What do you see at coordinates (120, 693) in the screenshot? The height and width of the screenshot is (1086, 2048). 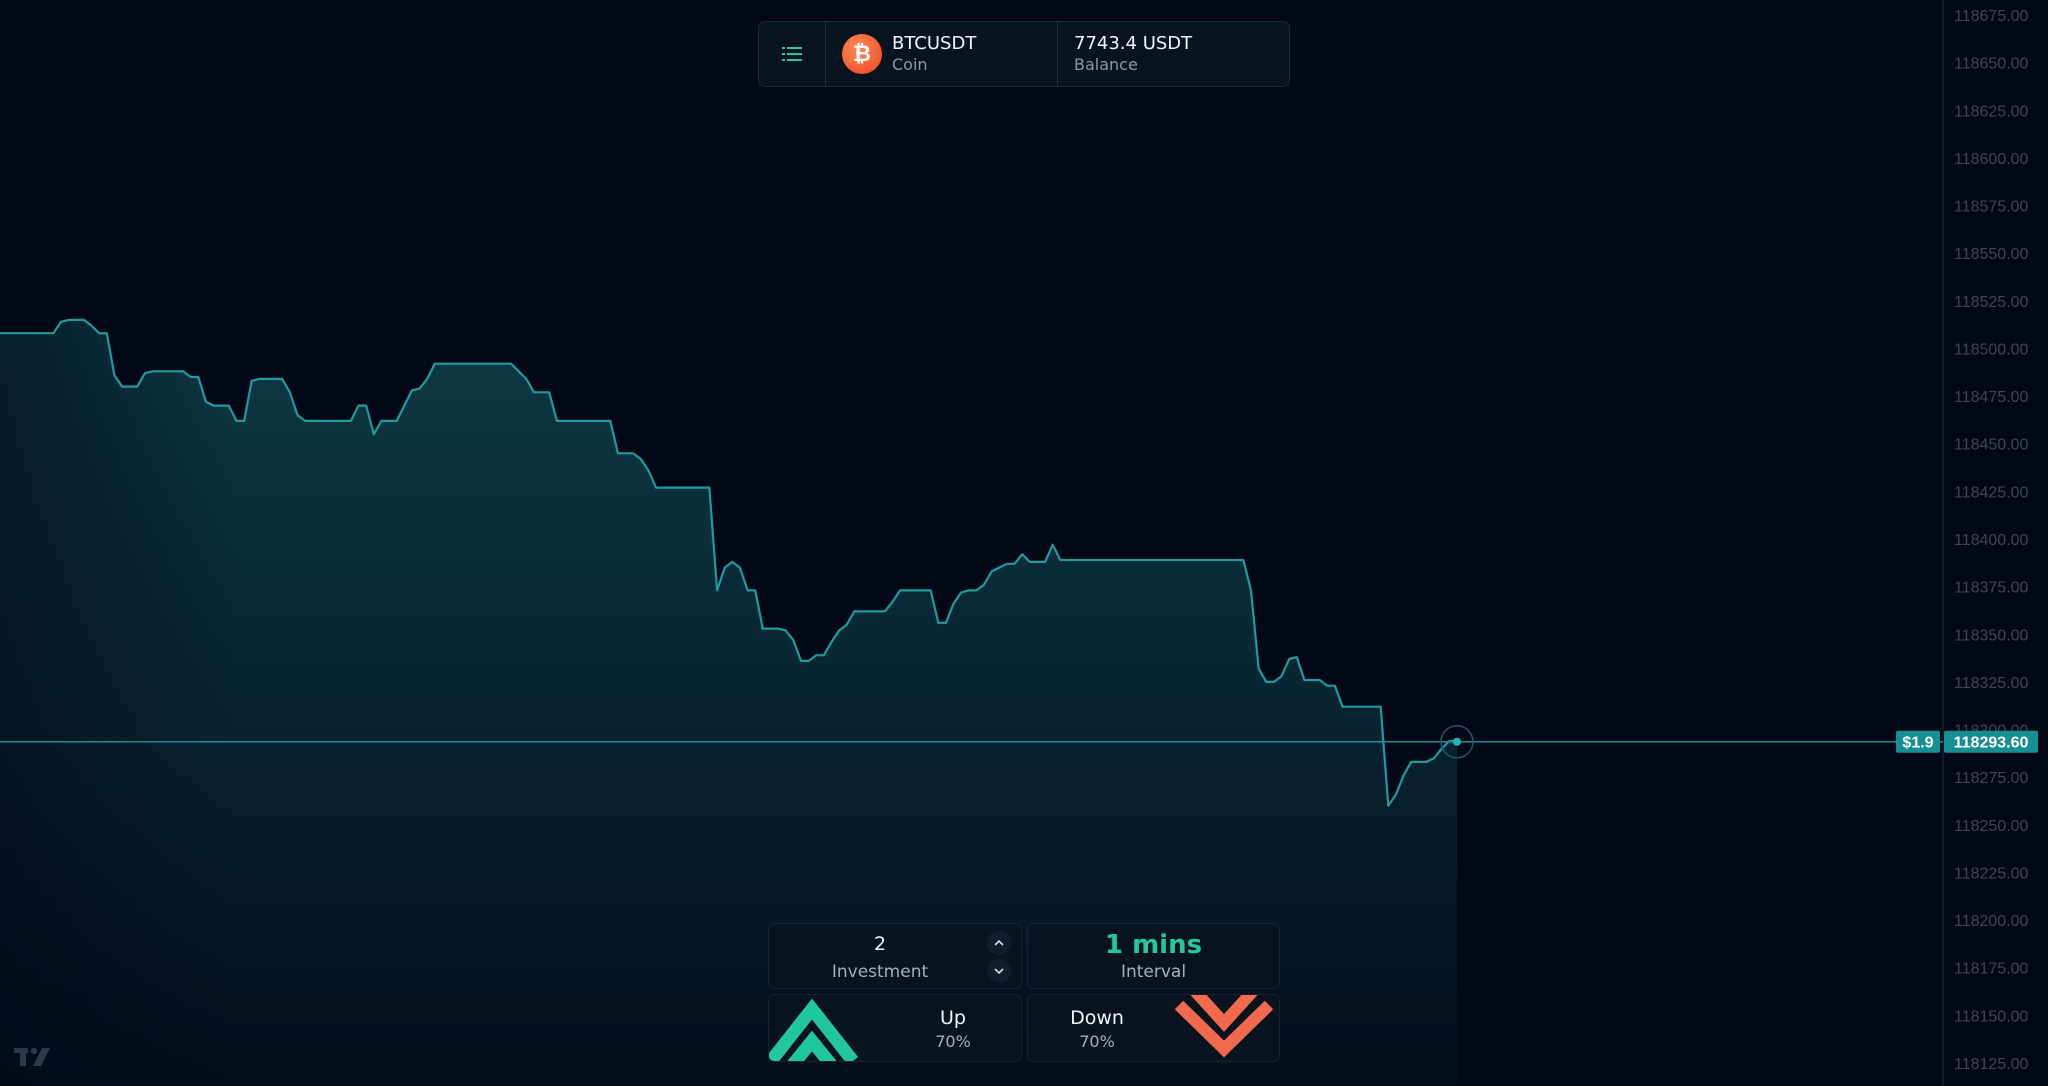 I see `left-fade-overlay` at bounding box center [120, 693].